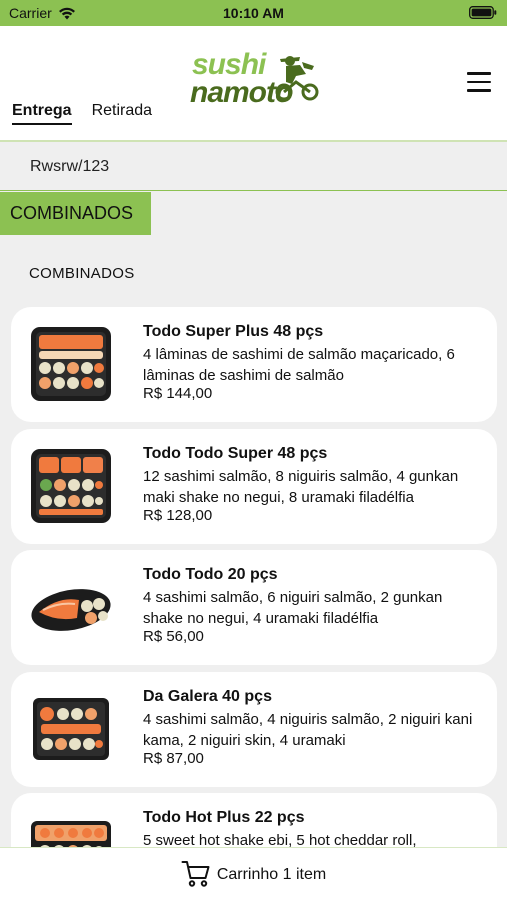 The height and width of the screenshot is (900, 507). Describe the element at coordinates (42, 113) in the screenshot. I see `tab-entrega: Entrega` at that location.